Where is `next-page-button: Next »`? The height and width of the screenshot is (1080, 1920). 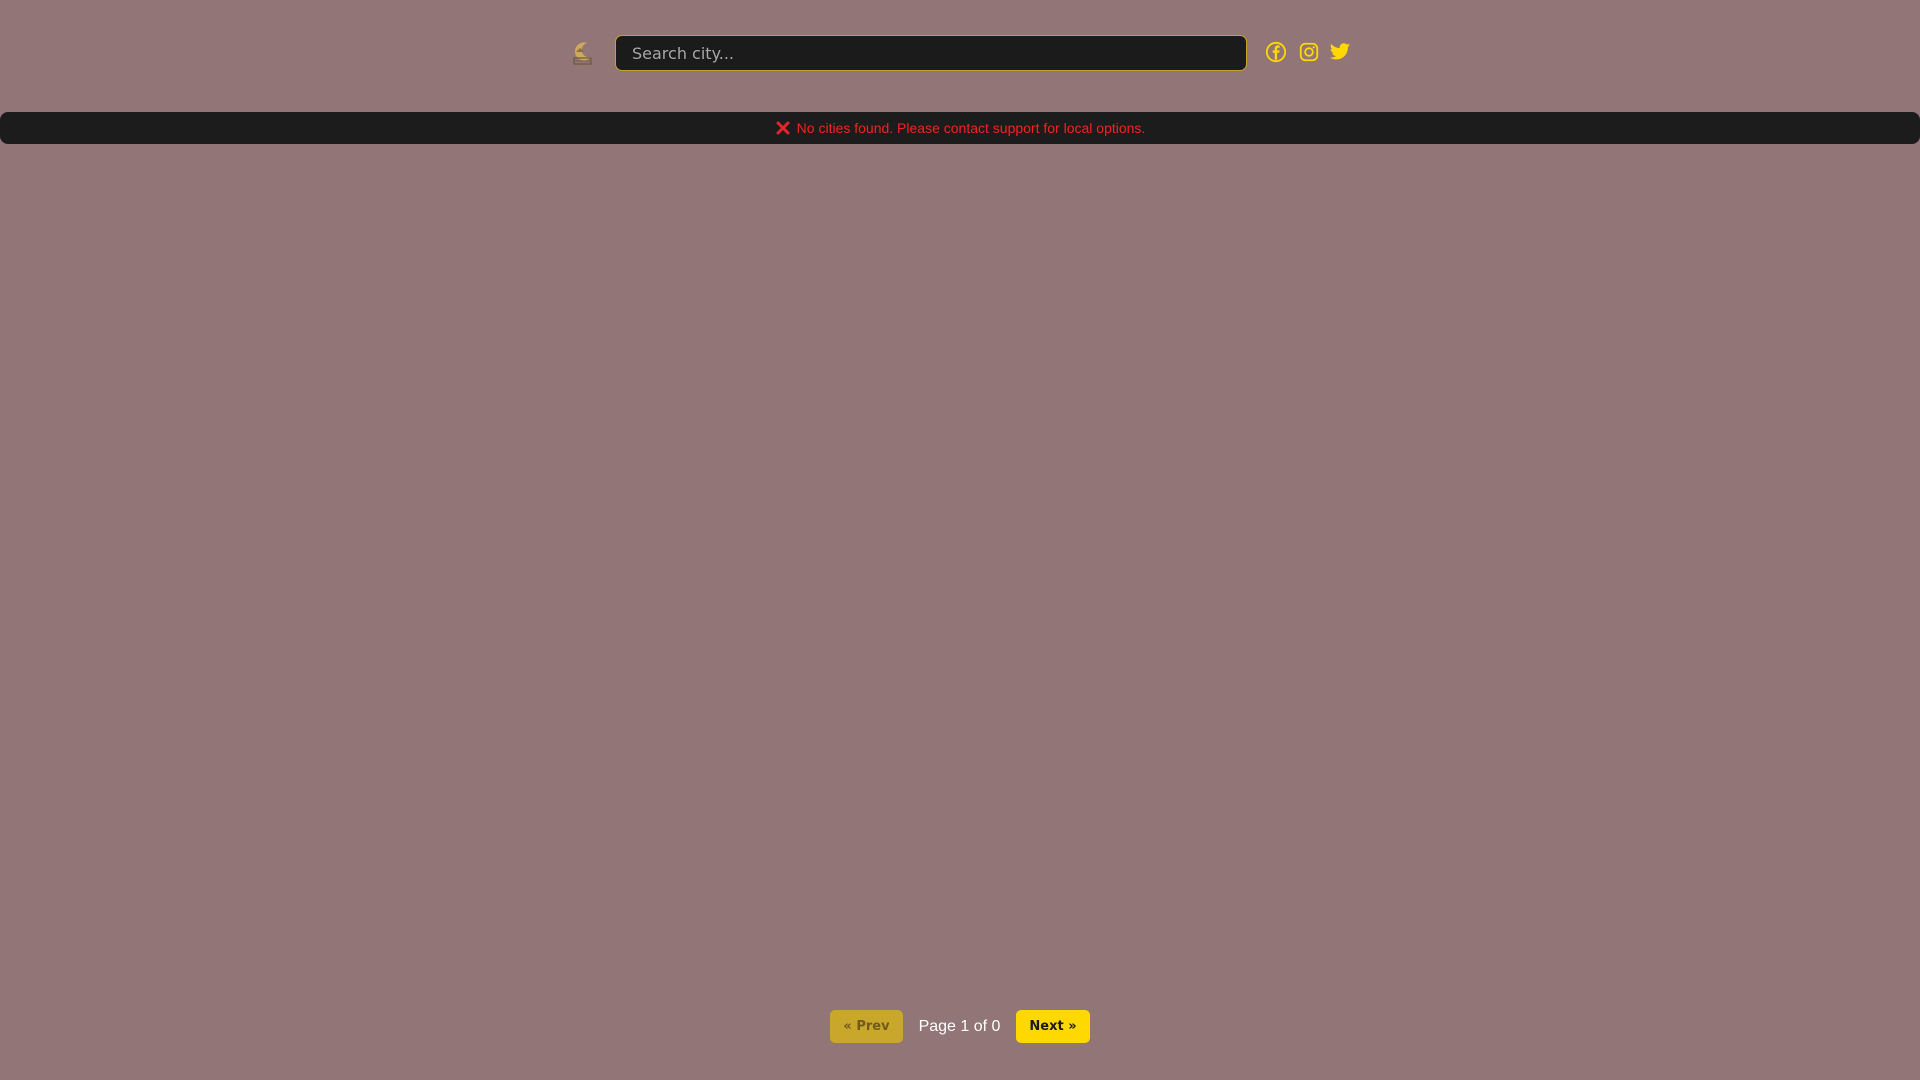
next-page-button: Next » is located at coordinates (1053, 1026).